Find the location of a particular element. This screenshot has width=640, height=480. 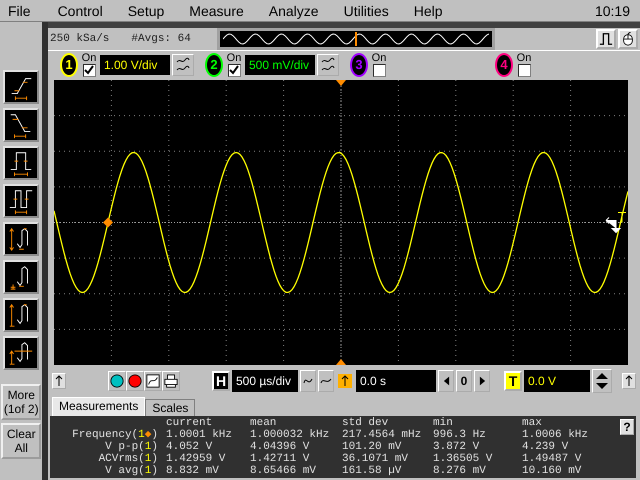

time-scale-field: 500 µs/div is located at coordinates (265, 381).